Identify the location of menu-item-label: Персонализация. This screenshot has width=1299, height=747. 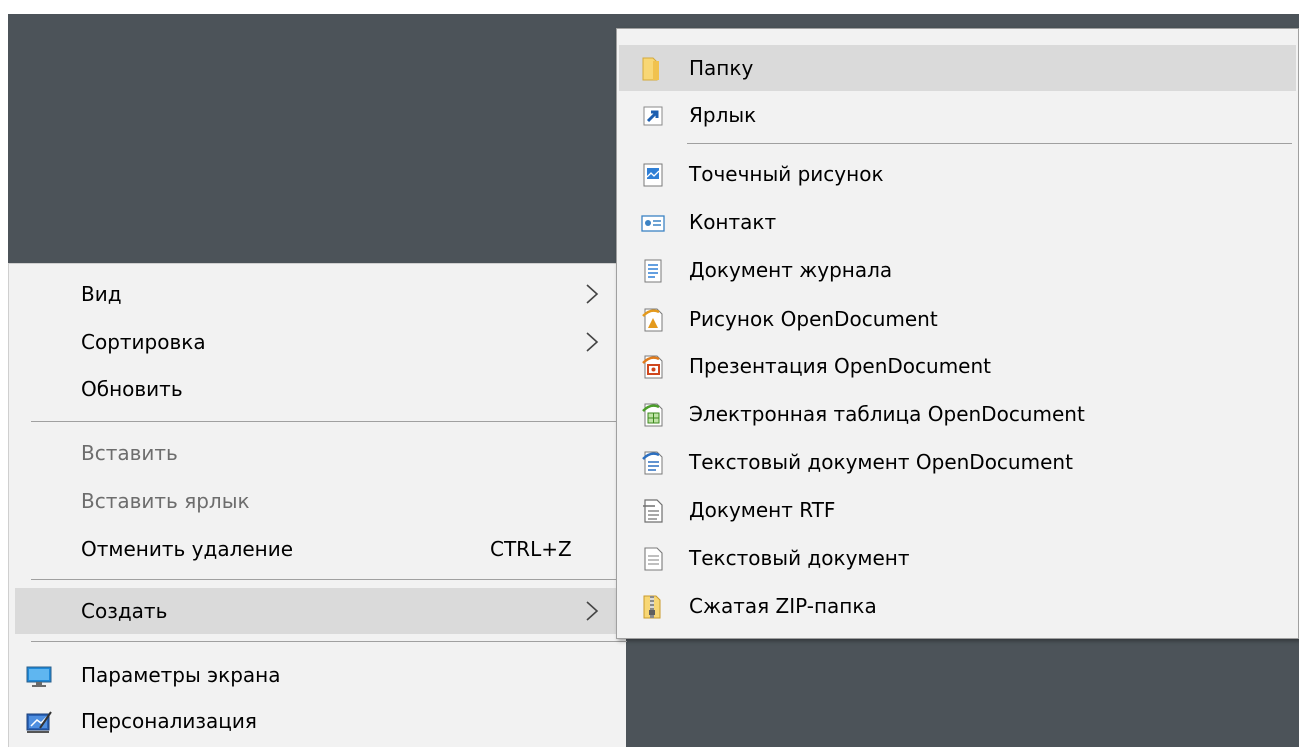
(169, 721).